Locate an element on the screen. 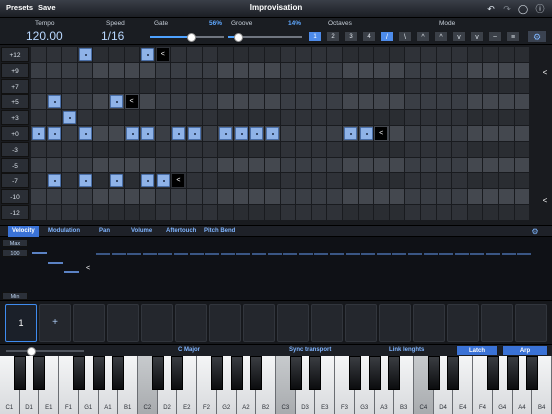 This screenshot has width=552, height=414. mode-button-5: v is located at coordinates (477, 36).